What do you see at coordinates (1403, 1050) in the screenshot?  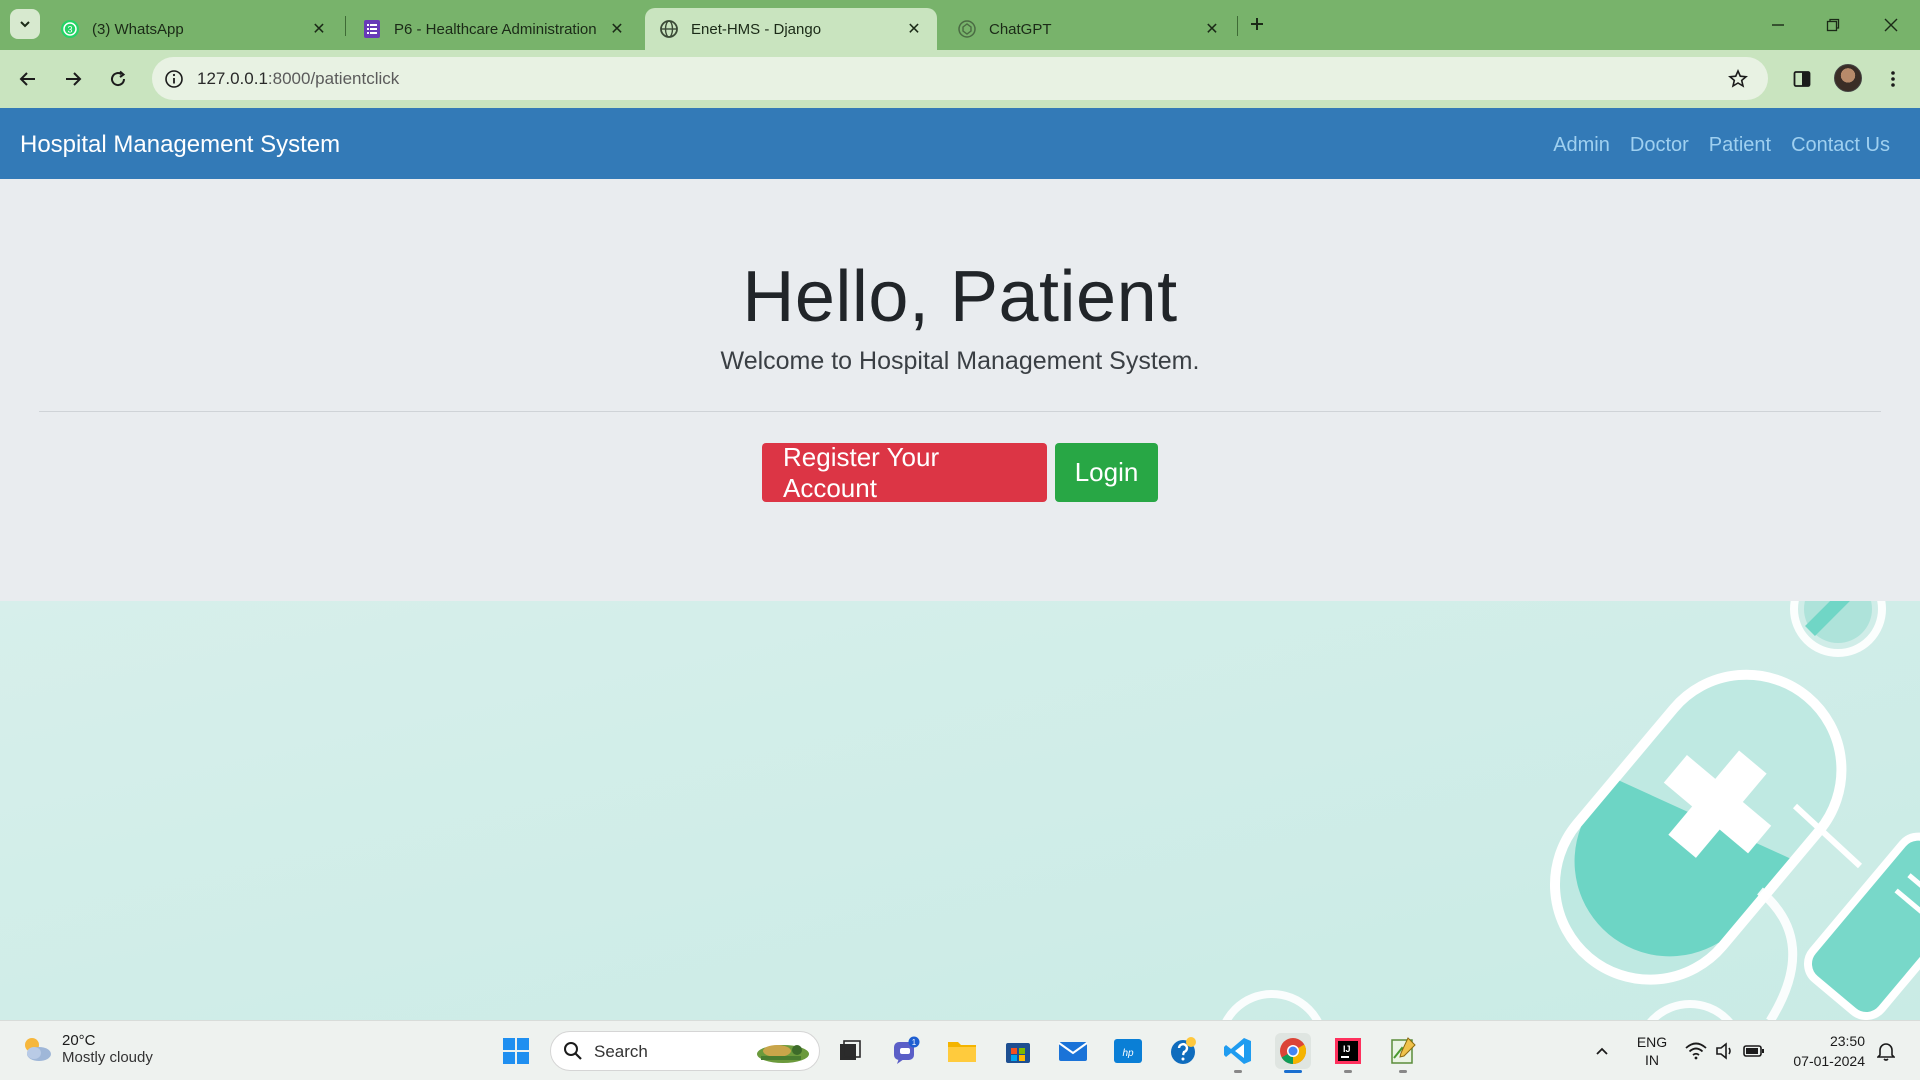 I see `notepad-icon` at bounding box center [1403, 1050].